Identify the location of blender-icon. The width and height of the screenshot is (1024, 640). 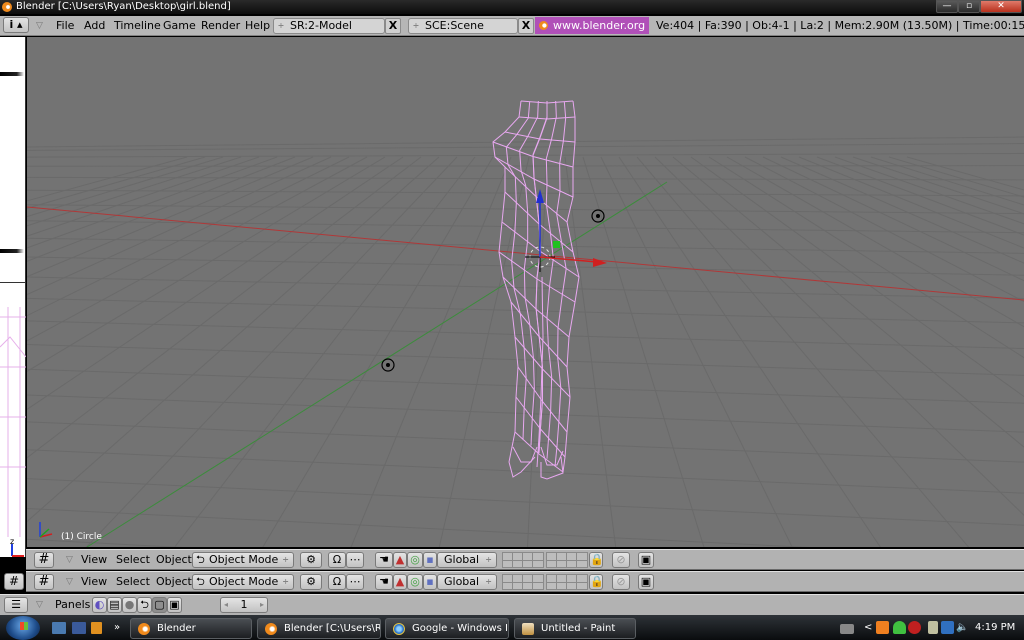
(144, 629).